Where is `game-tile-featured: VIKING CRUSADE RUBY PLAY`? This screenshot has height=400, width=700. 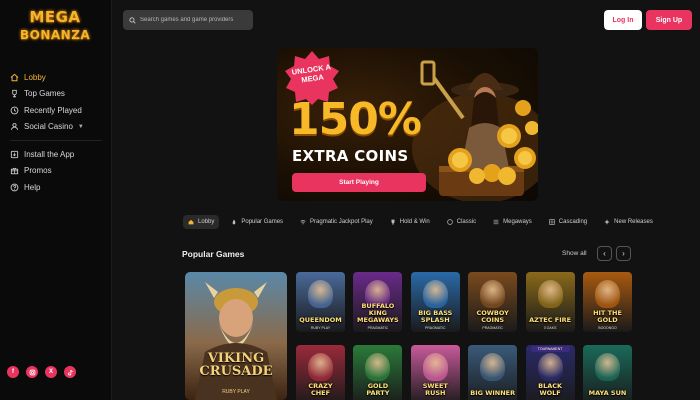
game-tile-featured: VIKING CRUSADE RUBY PLAY is located at coordinates (236, 336).